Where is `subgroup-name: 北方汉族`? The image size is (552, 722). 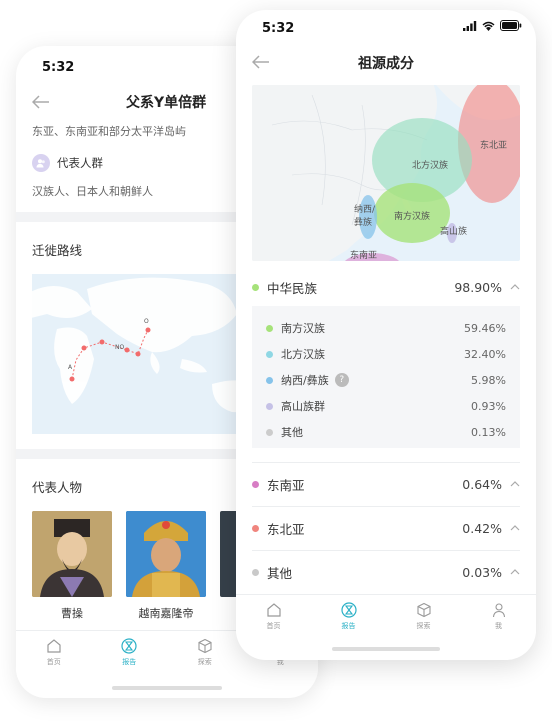
subgroup-name: 北方汉族 is located at coordinates (303, 354).